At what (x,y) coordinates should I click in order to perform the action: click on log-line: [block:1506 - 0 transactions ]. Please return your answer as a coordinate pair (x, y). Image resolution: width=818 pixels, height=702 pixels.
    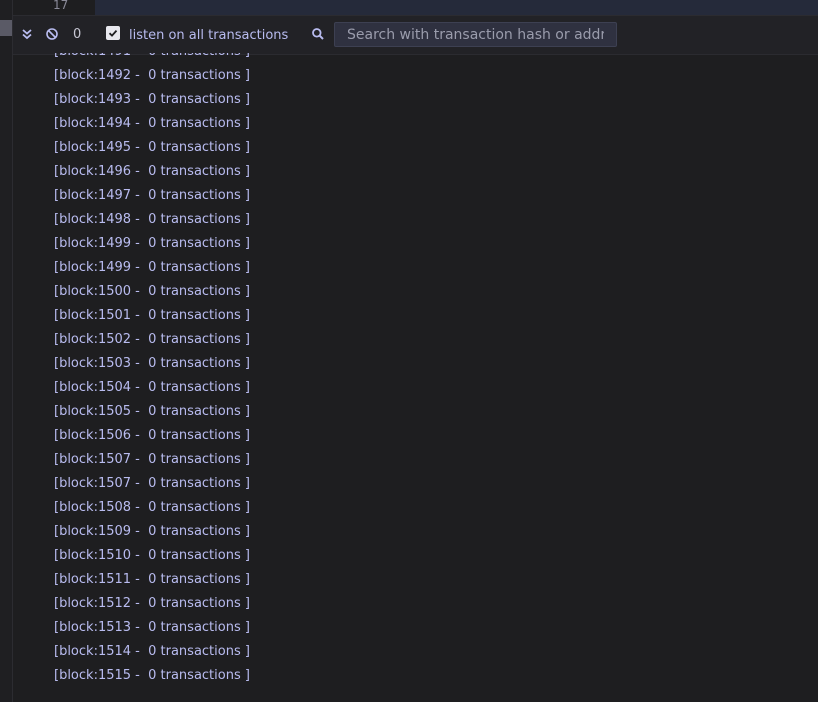
    Looking at the image, I should click on (152, 435).